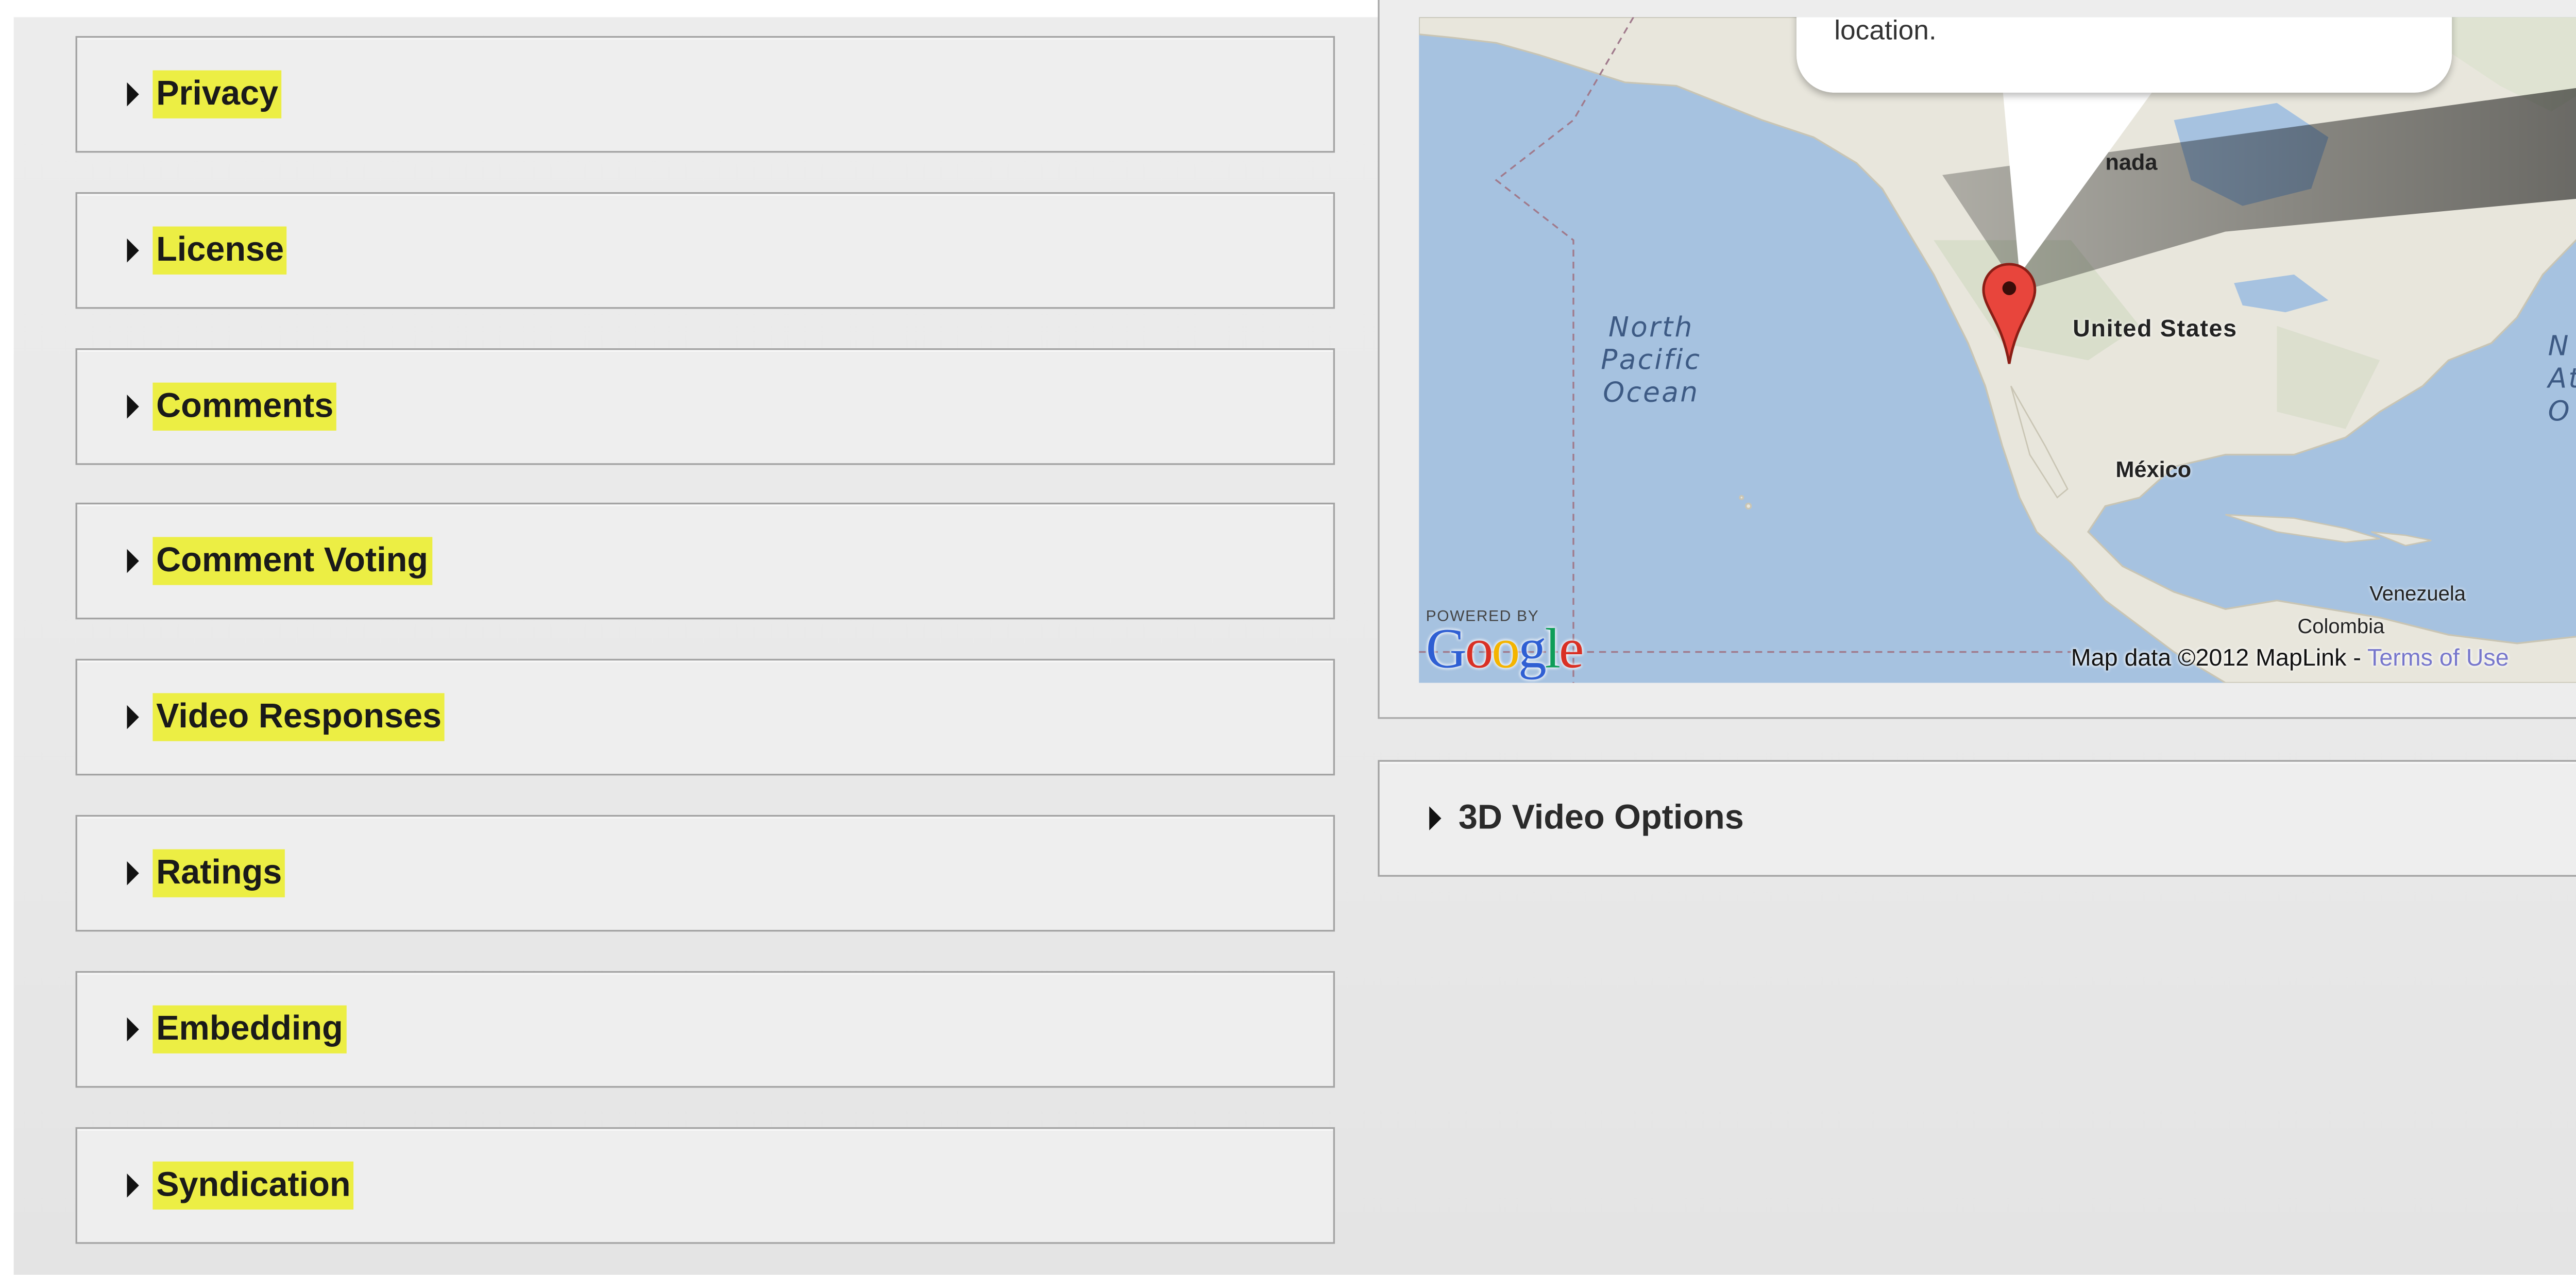 The height and width of the screenshot is (1275, 2576). I want to click on label-united-states: United States, so click(2155, 328).